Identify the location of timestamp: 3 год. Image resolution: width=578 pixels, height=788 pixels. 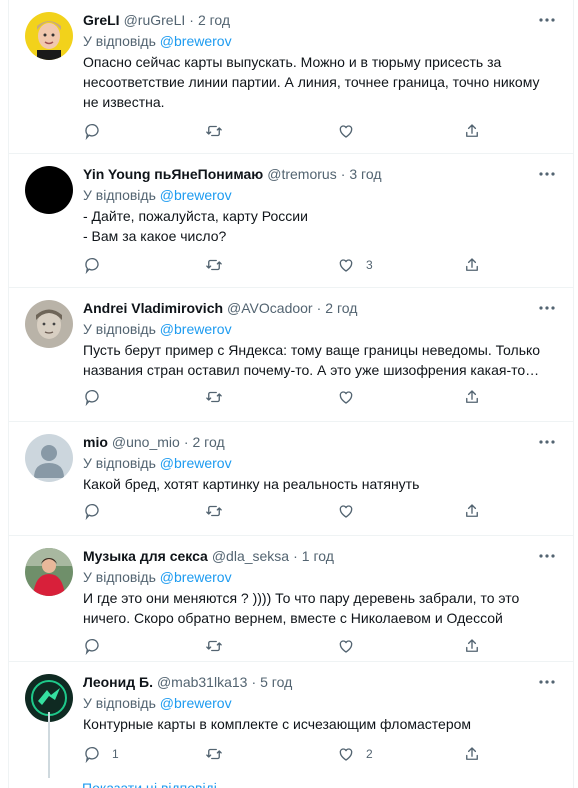
(365, 174).